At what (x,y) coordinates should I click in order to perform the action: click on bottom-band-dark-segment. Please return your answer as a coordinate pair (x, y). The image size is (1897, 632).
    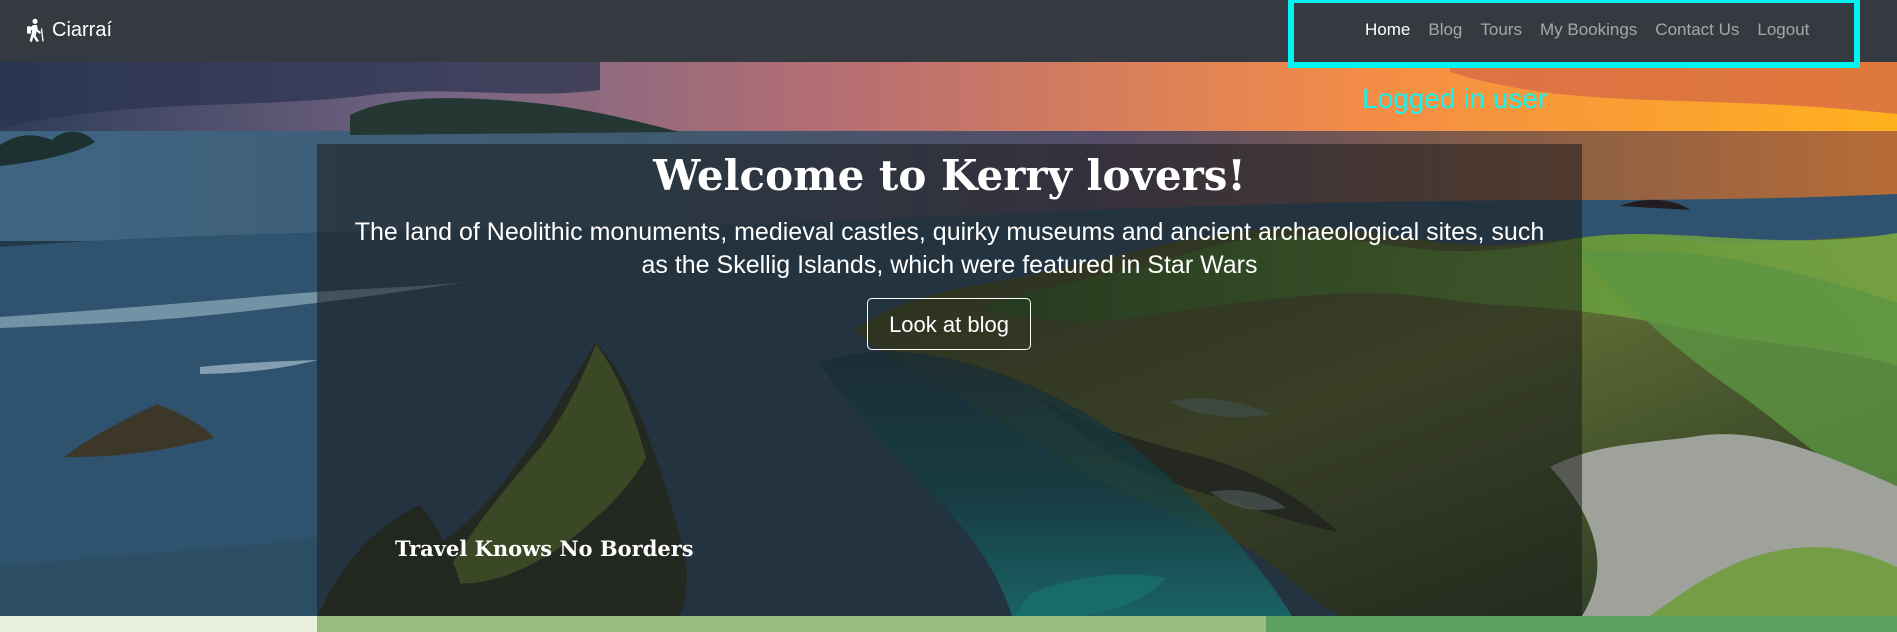
    Looking at the image, I should click on (1581, 624).